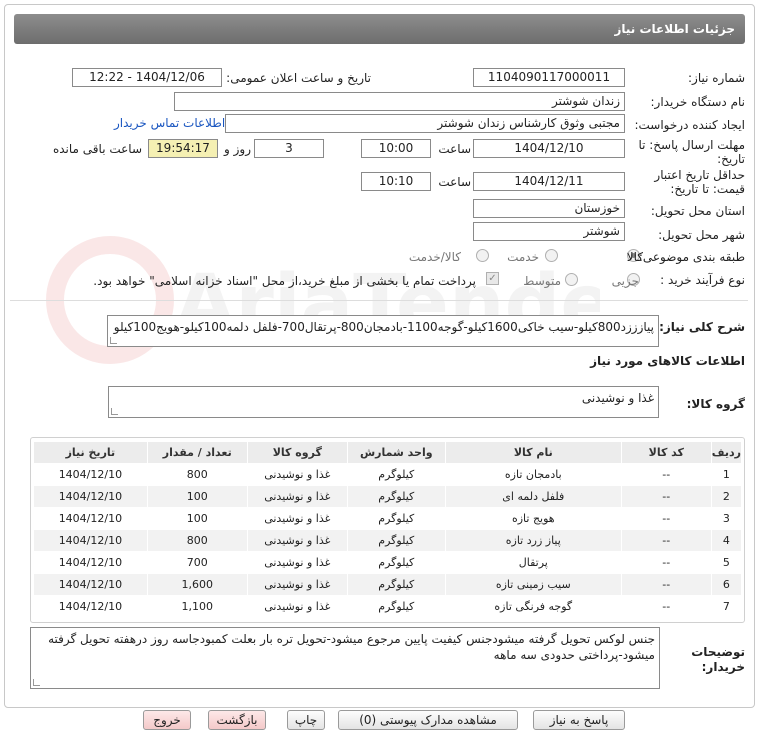  Describe the element at coordinates (689, 125) in the screenshot. I see `creator-label: ایجاد کننده درخواست:` at that location.